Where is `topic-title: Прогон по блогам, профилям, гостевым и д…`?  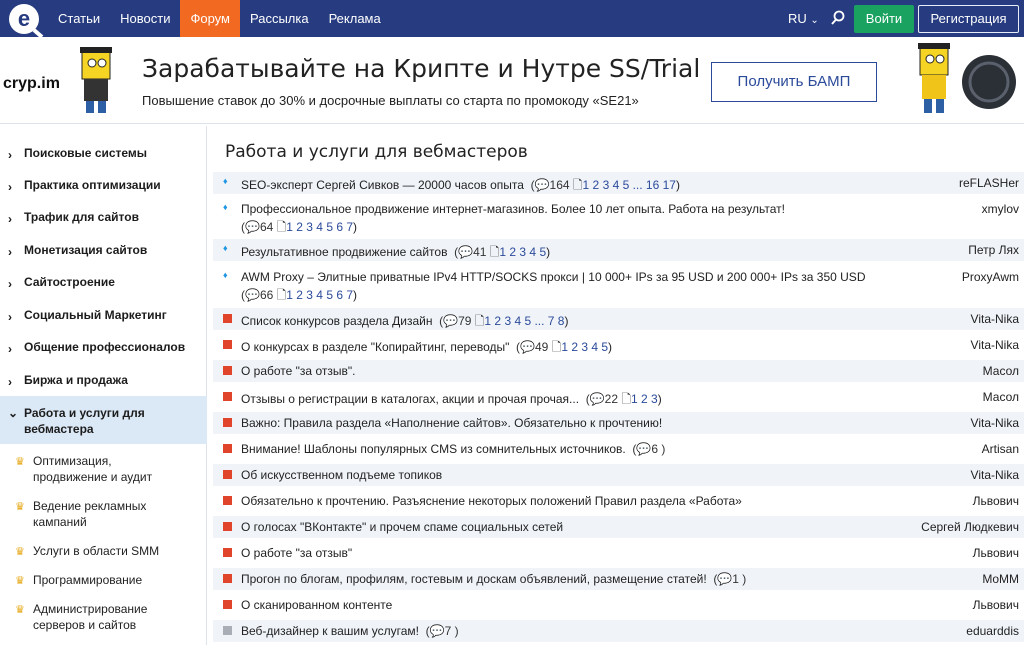
topic-title: Прогон по блогам, профилям, гостевым и д… is located at coordinates (474, 579).